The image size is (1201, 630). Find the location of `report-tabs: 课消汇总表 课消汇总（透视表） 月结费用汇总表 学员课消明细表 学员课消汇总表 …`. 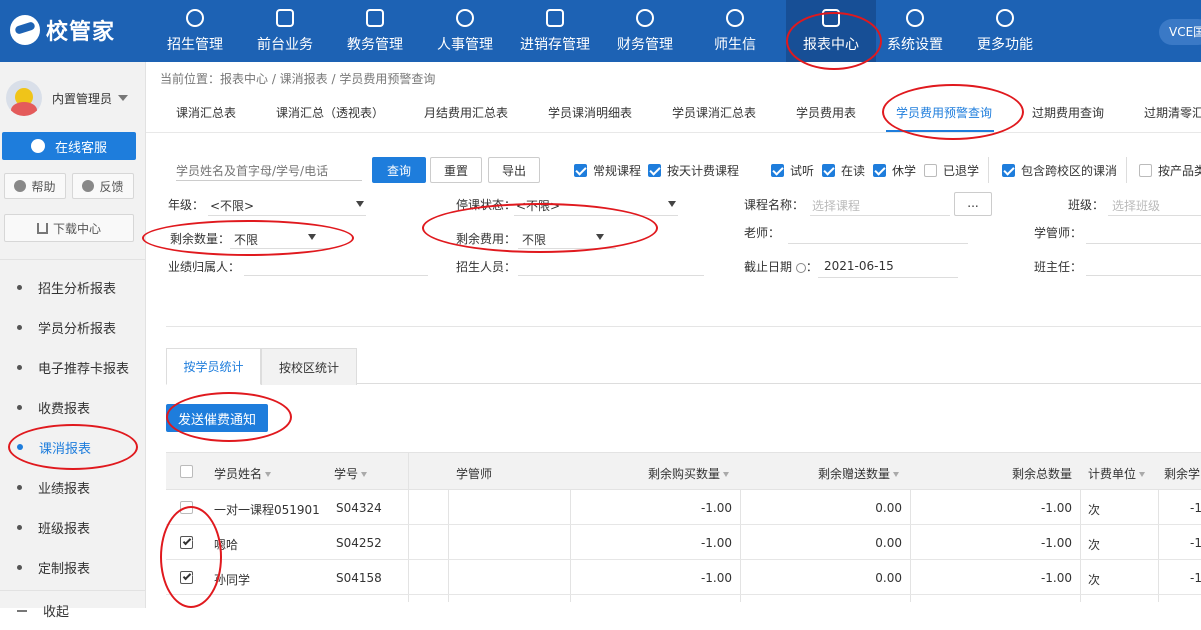

report-tabs: 课消汇总表 课消汇总（透视表） 月结费用汇总表 学员课消明细表 学员课消汇总表 … is located at coordinates (673, 111).